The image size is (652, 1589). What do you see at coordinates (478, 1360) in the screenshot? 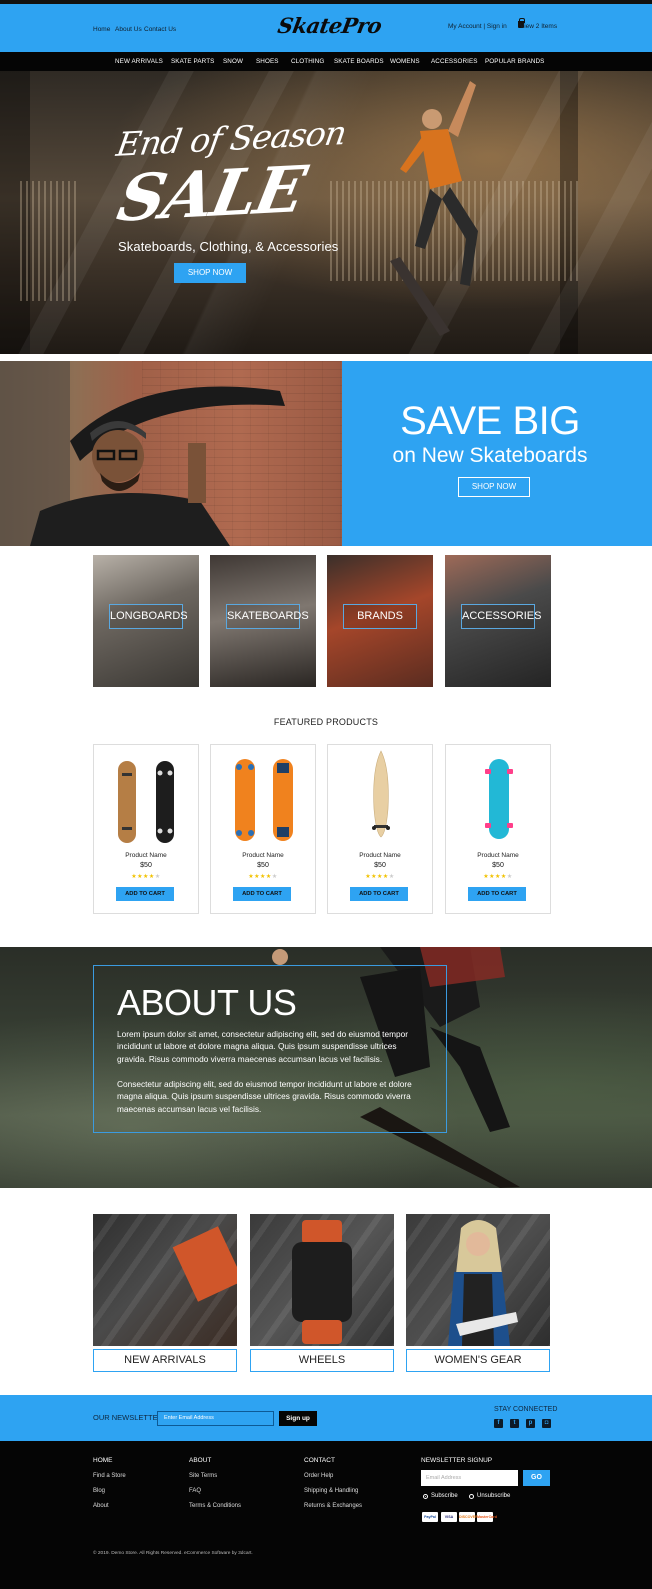
I see `bottom-category-link-womens-gear: WOMEN'S GEAR` at bounding box center [478, 1360].